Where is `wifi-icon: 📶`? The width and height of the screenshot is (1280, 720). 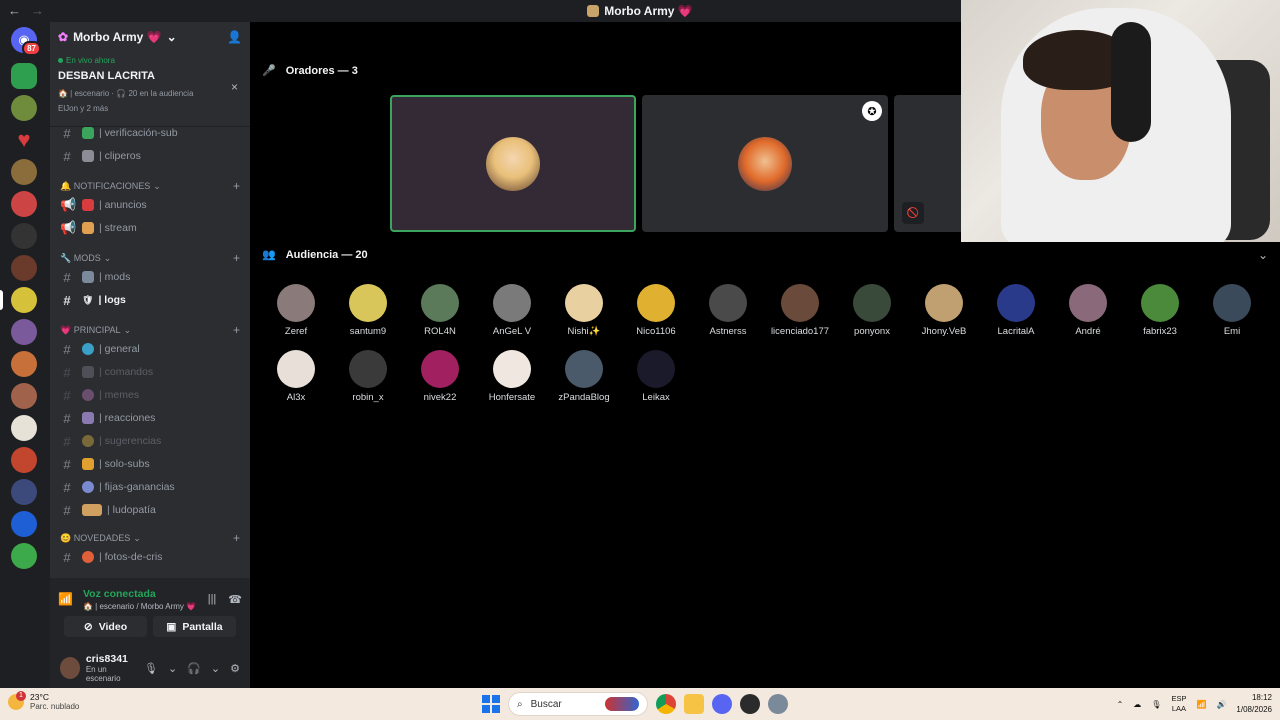 wifi-icon: 📶 is located at coordinates (1201, 704).